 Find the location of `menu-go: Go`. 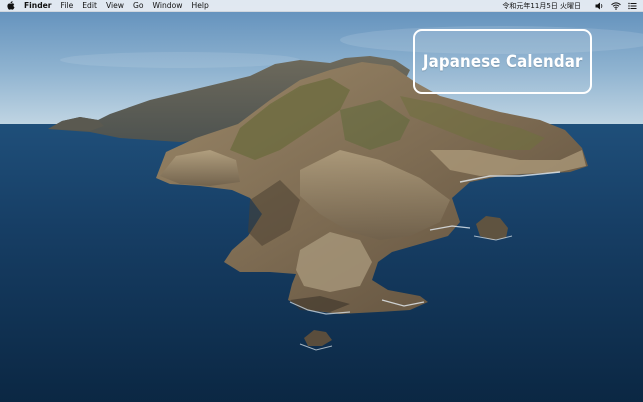

menu-go: Go is located at coordinates (138, 6).